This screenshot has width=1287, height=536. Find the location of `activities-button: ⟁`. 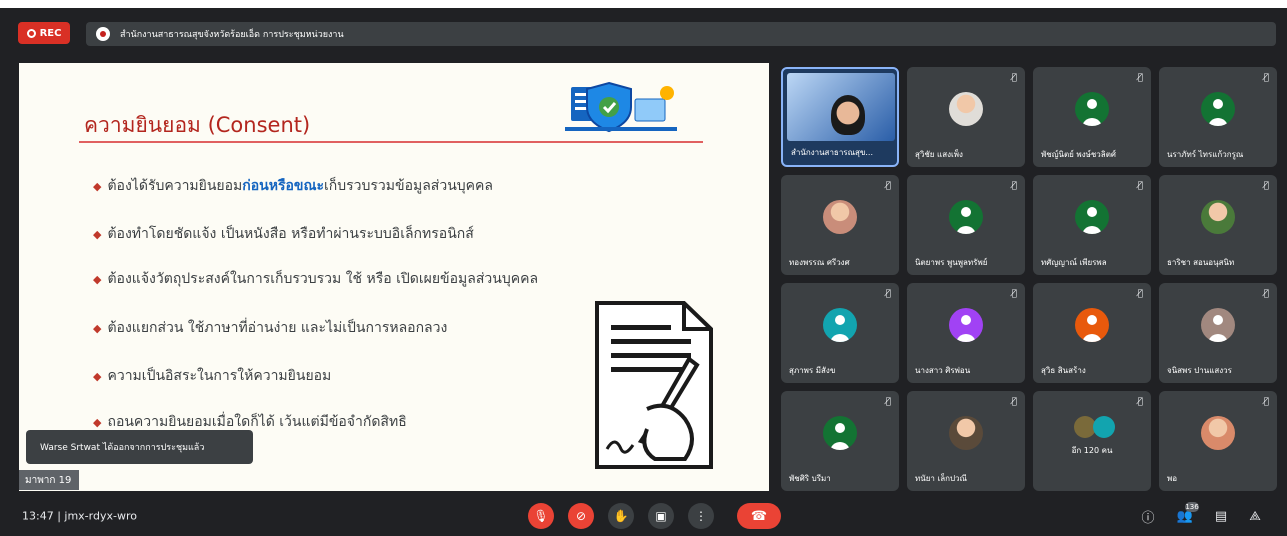

activities-button: ⟁ is located at coordinates (1255, 516).